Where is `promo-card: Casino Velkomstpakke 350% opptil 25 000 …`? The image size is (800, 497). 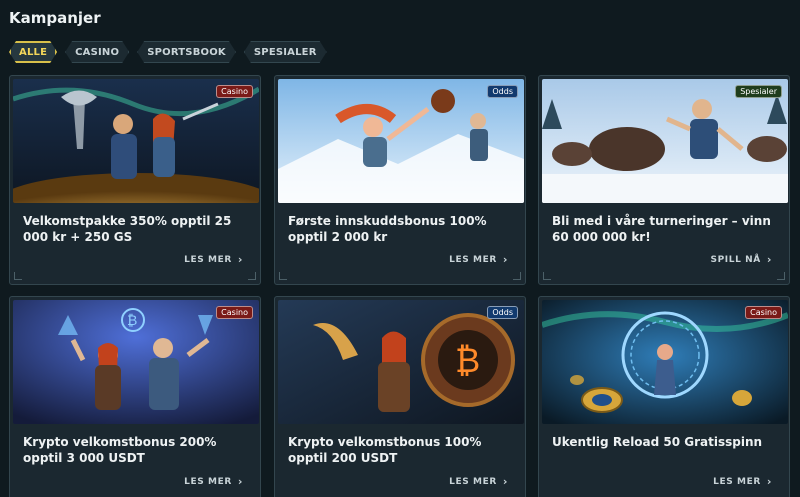
promo-card: Casino Velkomstpakke 350% opptil 25 000 … is located at coordinates (135, 180).